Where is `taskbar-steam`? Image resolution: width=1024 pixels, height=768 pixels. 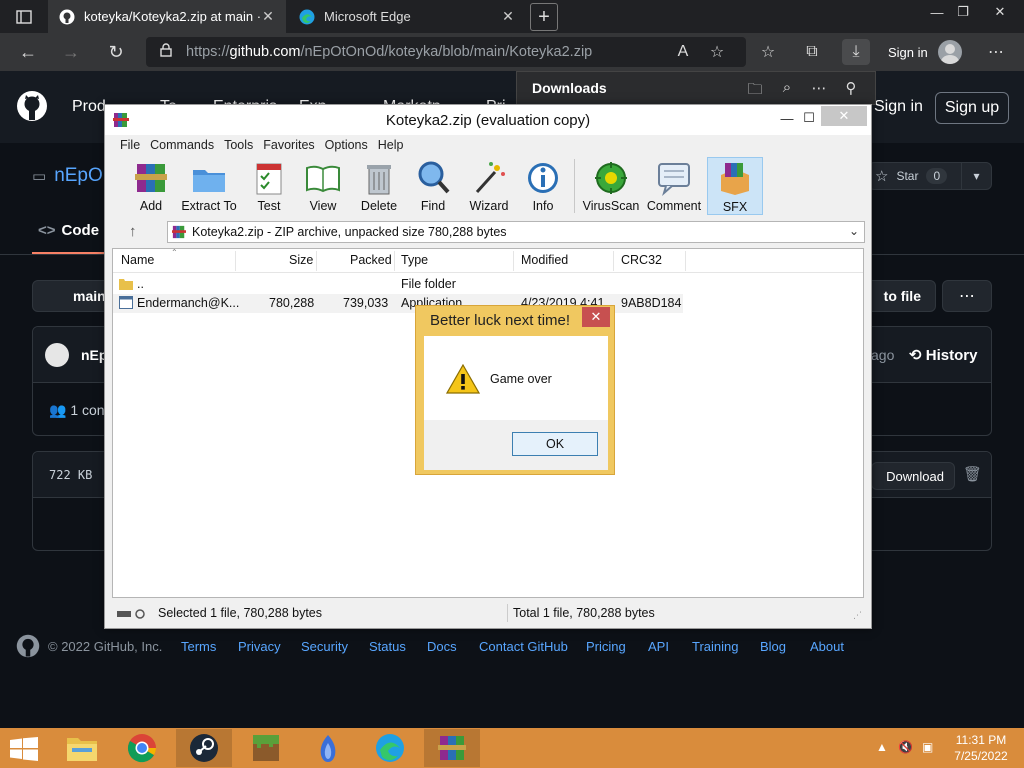
taskbar-steam is located at coordinates (204, 748).